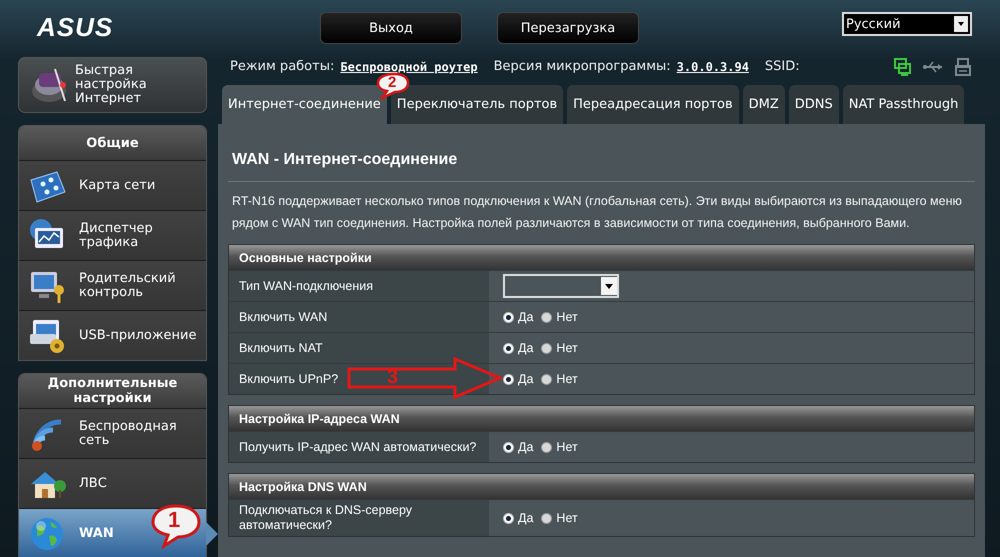 The height and width of the screenshot is (557, 1000). What do you see at coordinates (359, 317) in the screenshot?
I see `setting-label: Включить WAN` at bounding box center [359, 317].